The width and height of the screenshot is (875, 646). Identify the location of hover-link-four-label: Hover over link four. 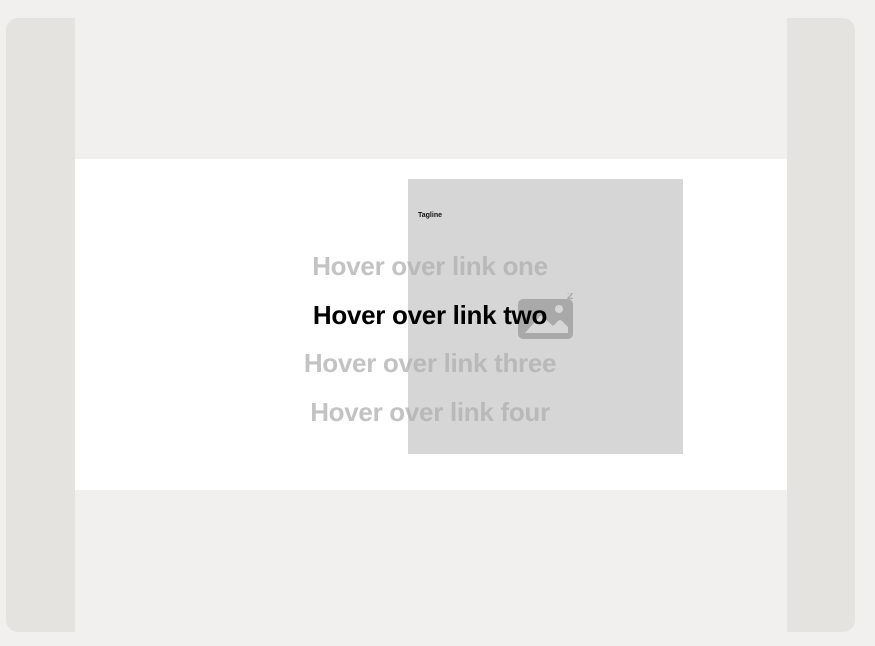
(430, 411).